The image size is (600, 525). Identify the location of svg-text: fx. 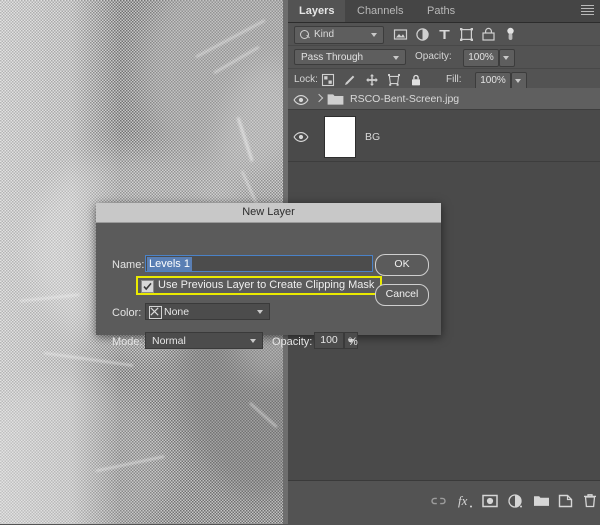
(463, 500).